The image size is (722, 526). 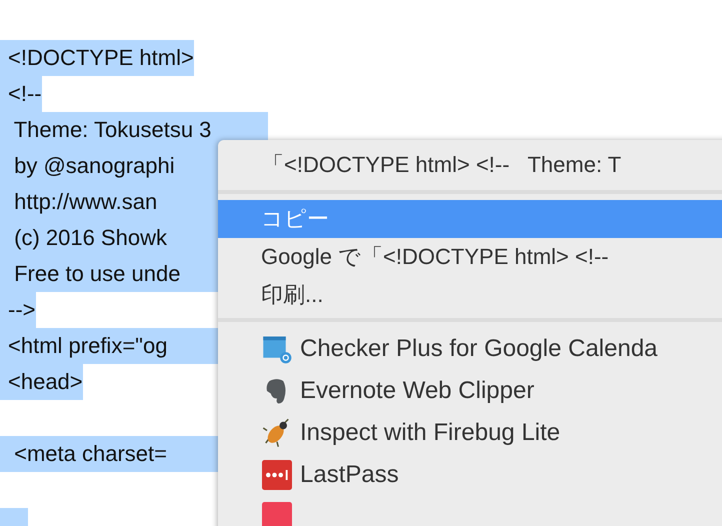 I want to click on extension-item: Evernote Web Clipper, so click(x=417, y=391).